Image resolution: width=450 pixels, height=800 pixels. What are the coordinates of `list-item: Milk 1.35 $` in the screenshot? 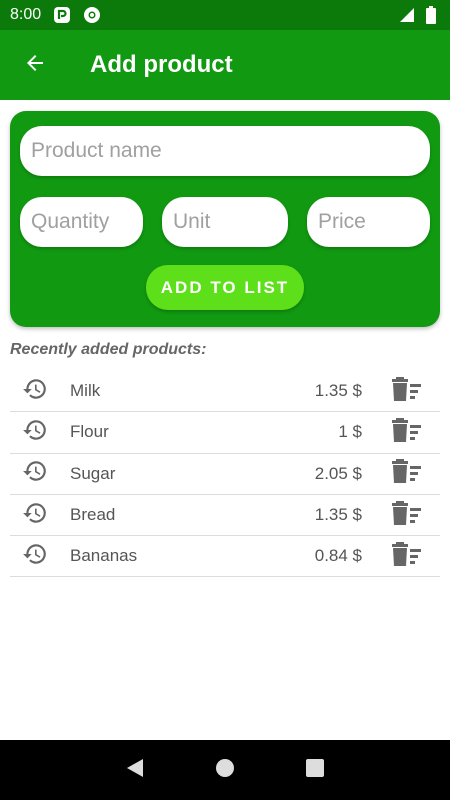 It's located at (225, 392).